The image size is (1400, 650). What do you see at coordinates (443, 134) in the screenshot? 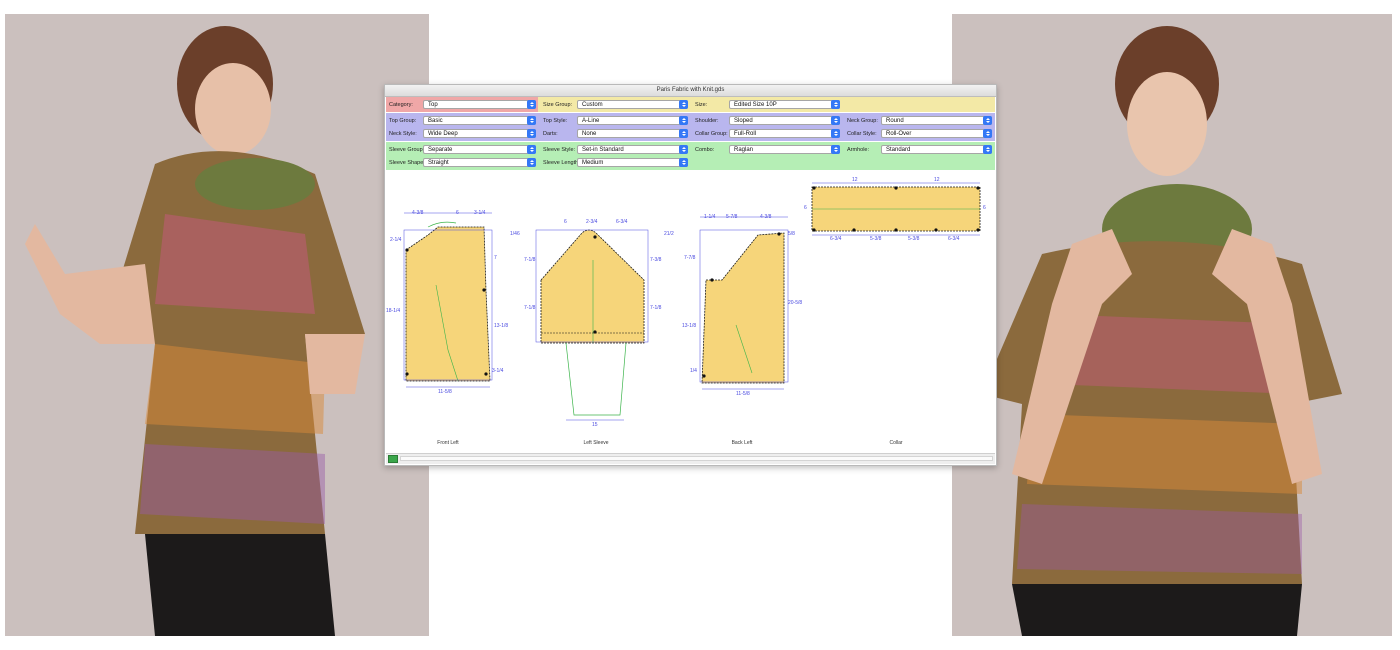
I see `neck-style-value: Wide Deep` at bounding box center [443, 134].